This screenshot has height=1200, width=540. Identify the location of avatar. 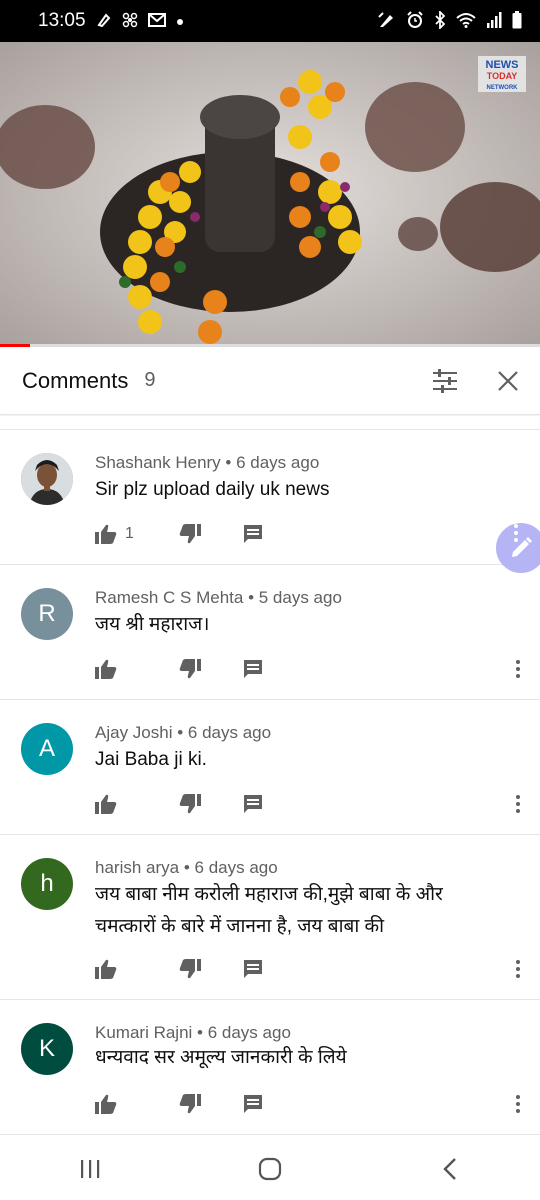
(47, 479).